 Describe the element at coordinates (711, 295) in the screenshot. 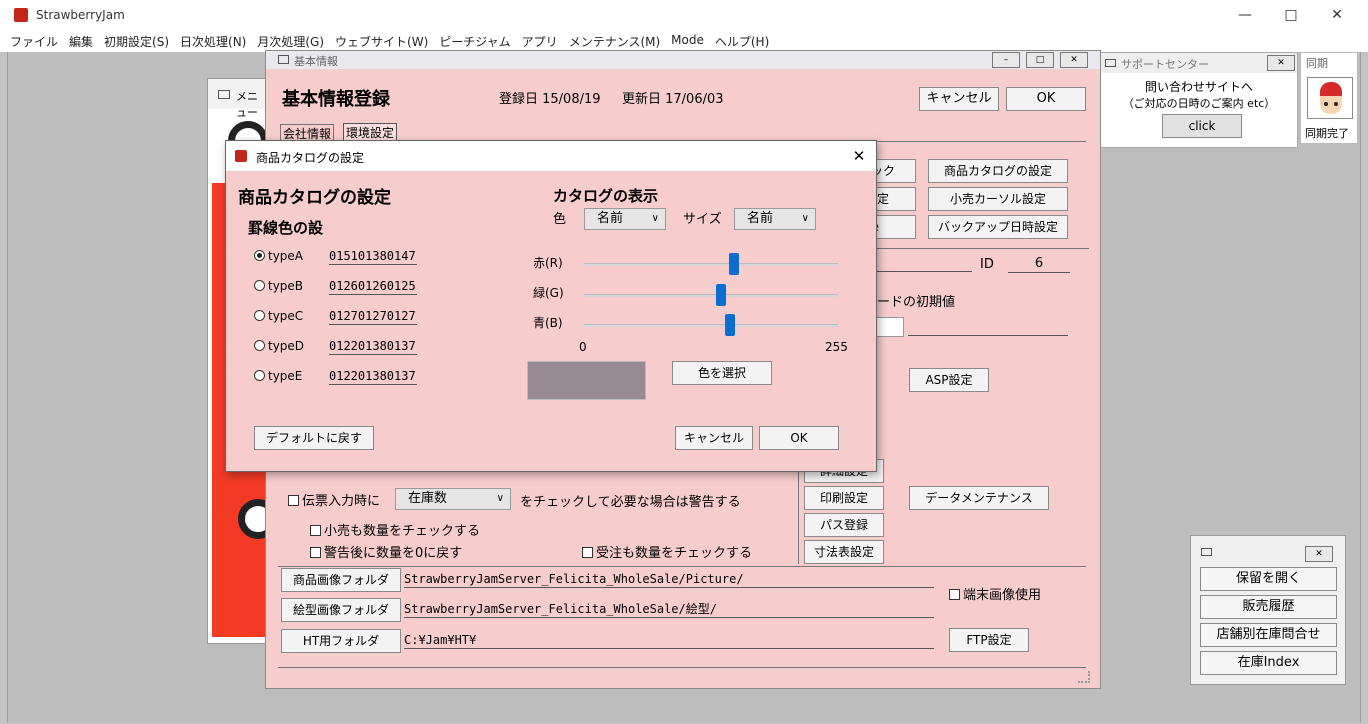

I see `green-slider-track` at that location.